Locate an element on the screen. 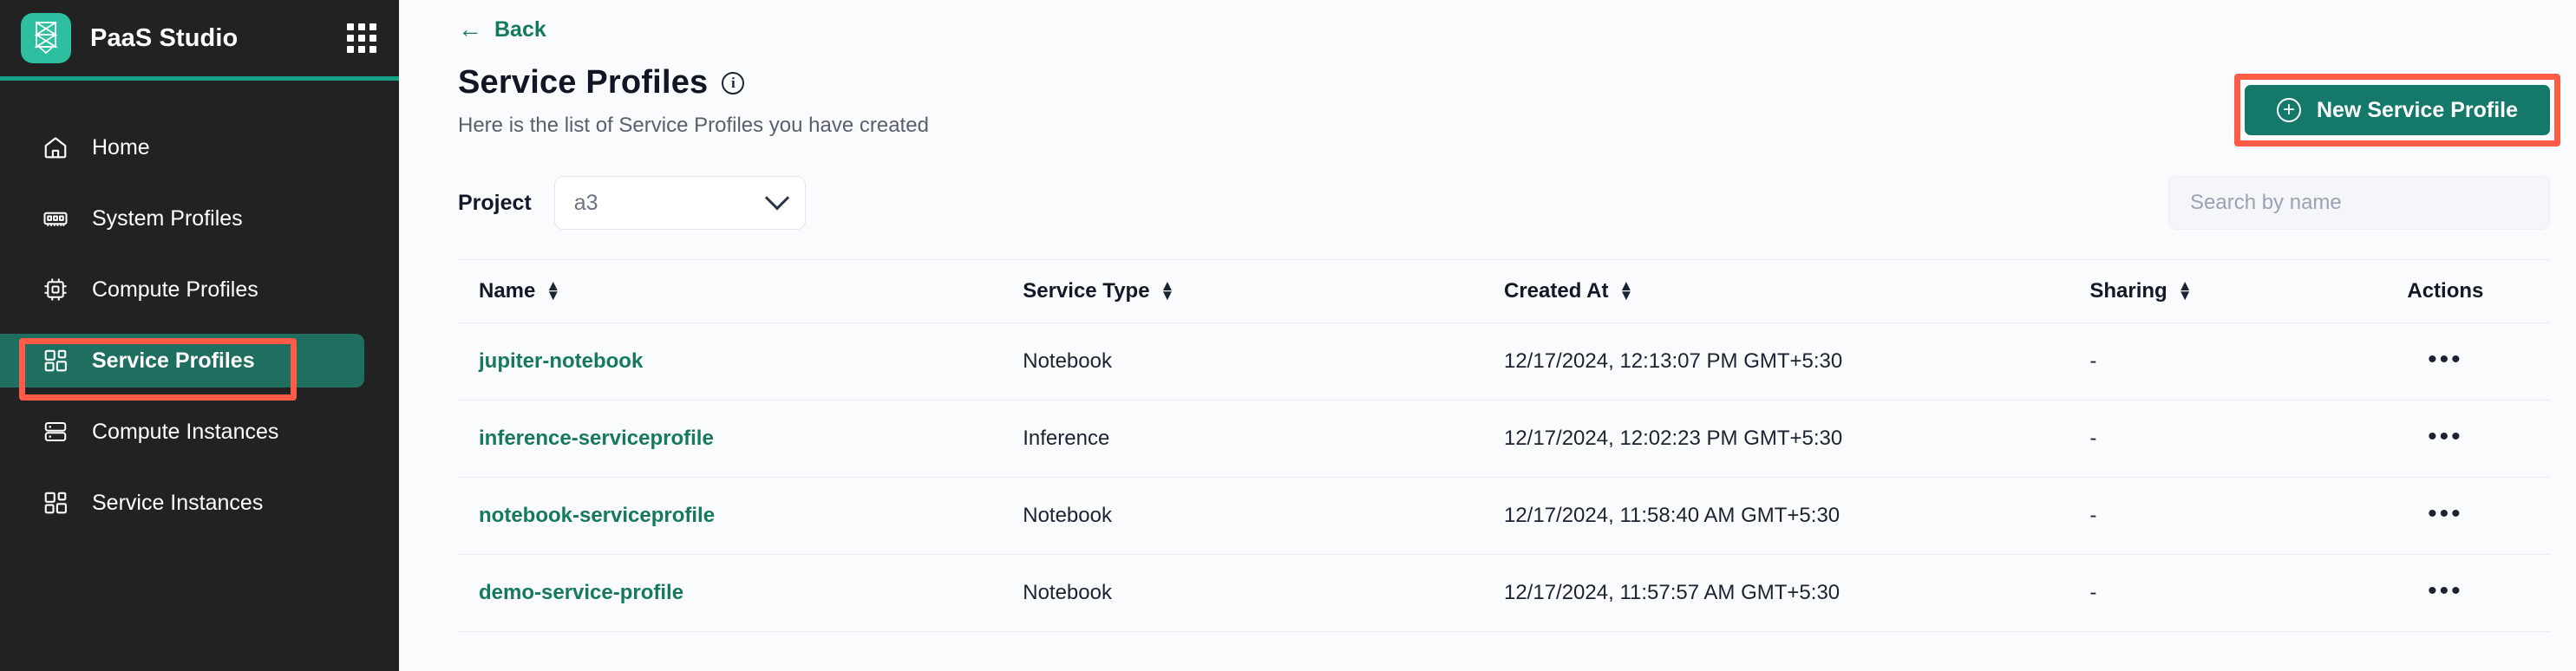 Image resolution: width=2576 pixels, height=671 pixels. back-button: ← Back is located at coordinates (502, 29).